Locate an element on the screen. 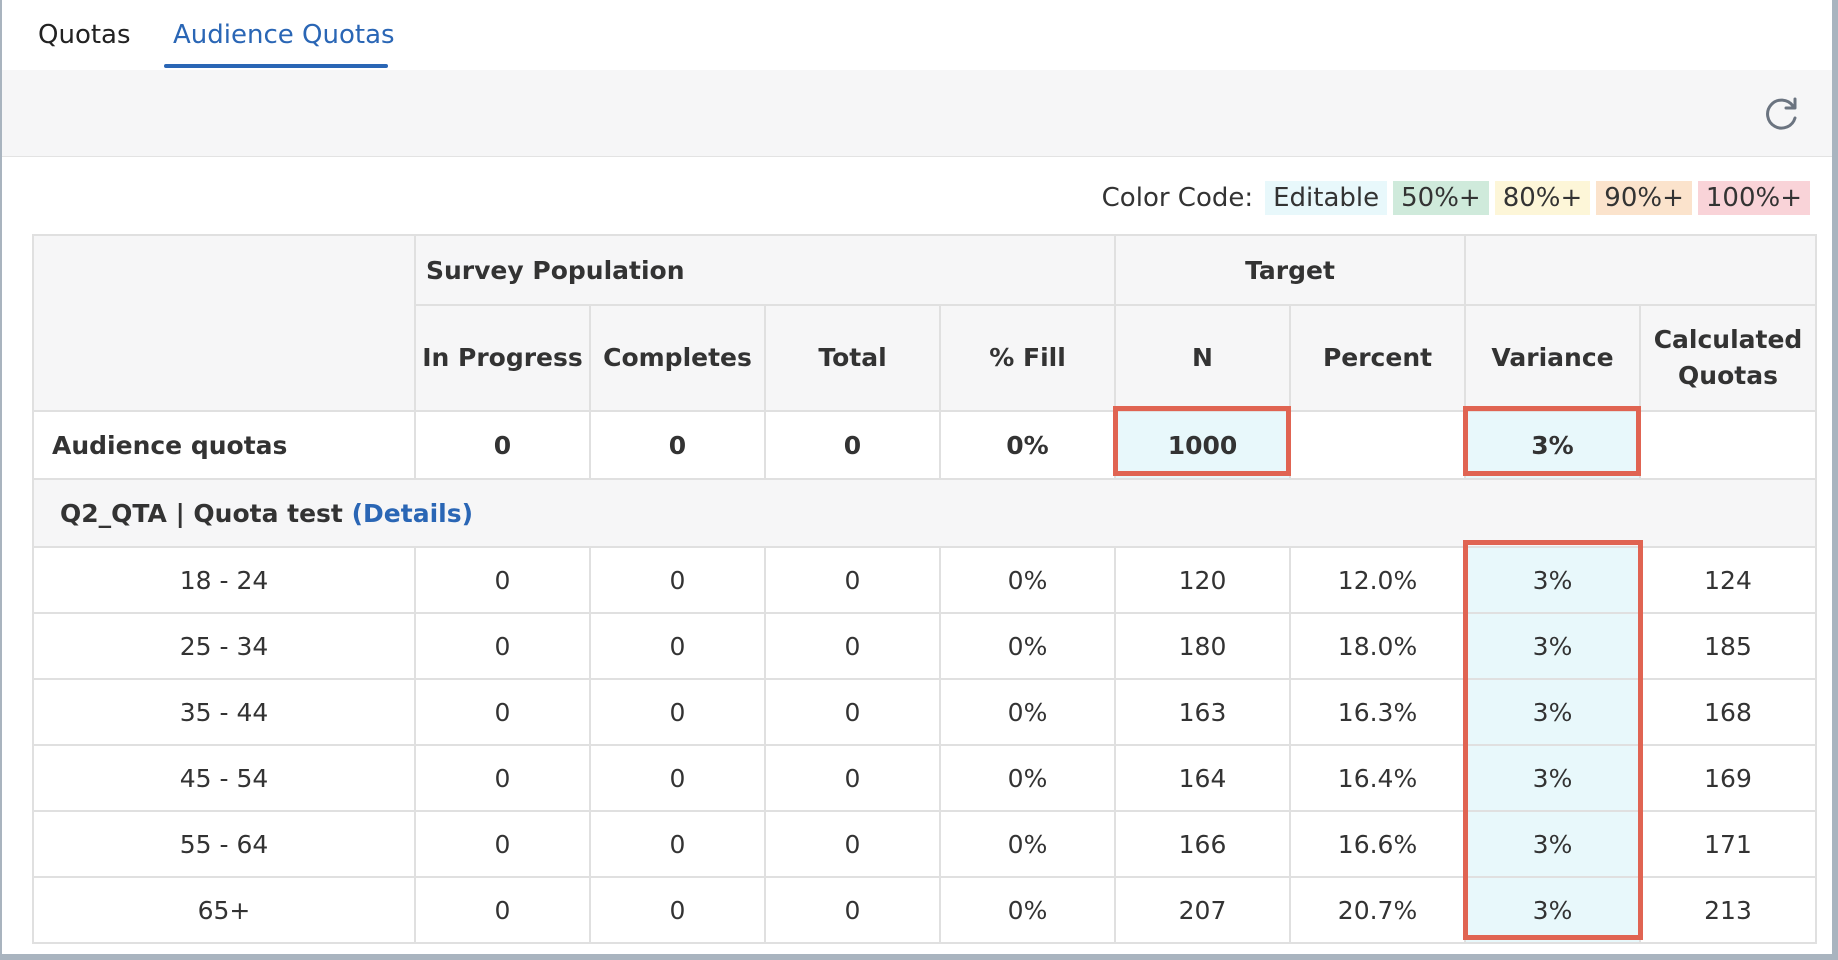 The height and width of the screenshot is (960, 1838). quota-group-row: Q2_QTA | Quota test (Details) is located at coordinates (924, 513).